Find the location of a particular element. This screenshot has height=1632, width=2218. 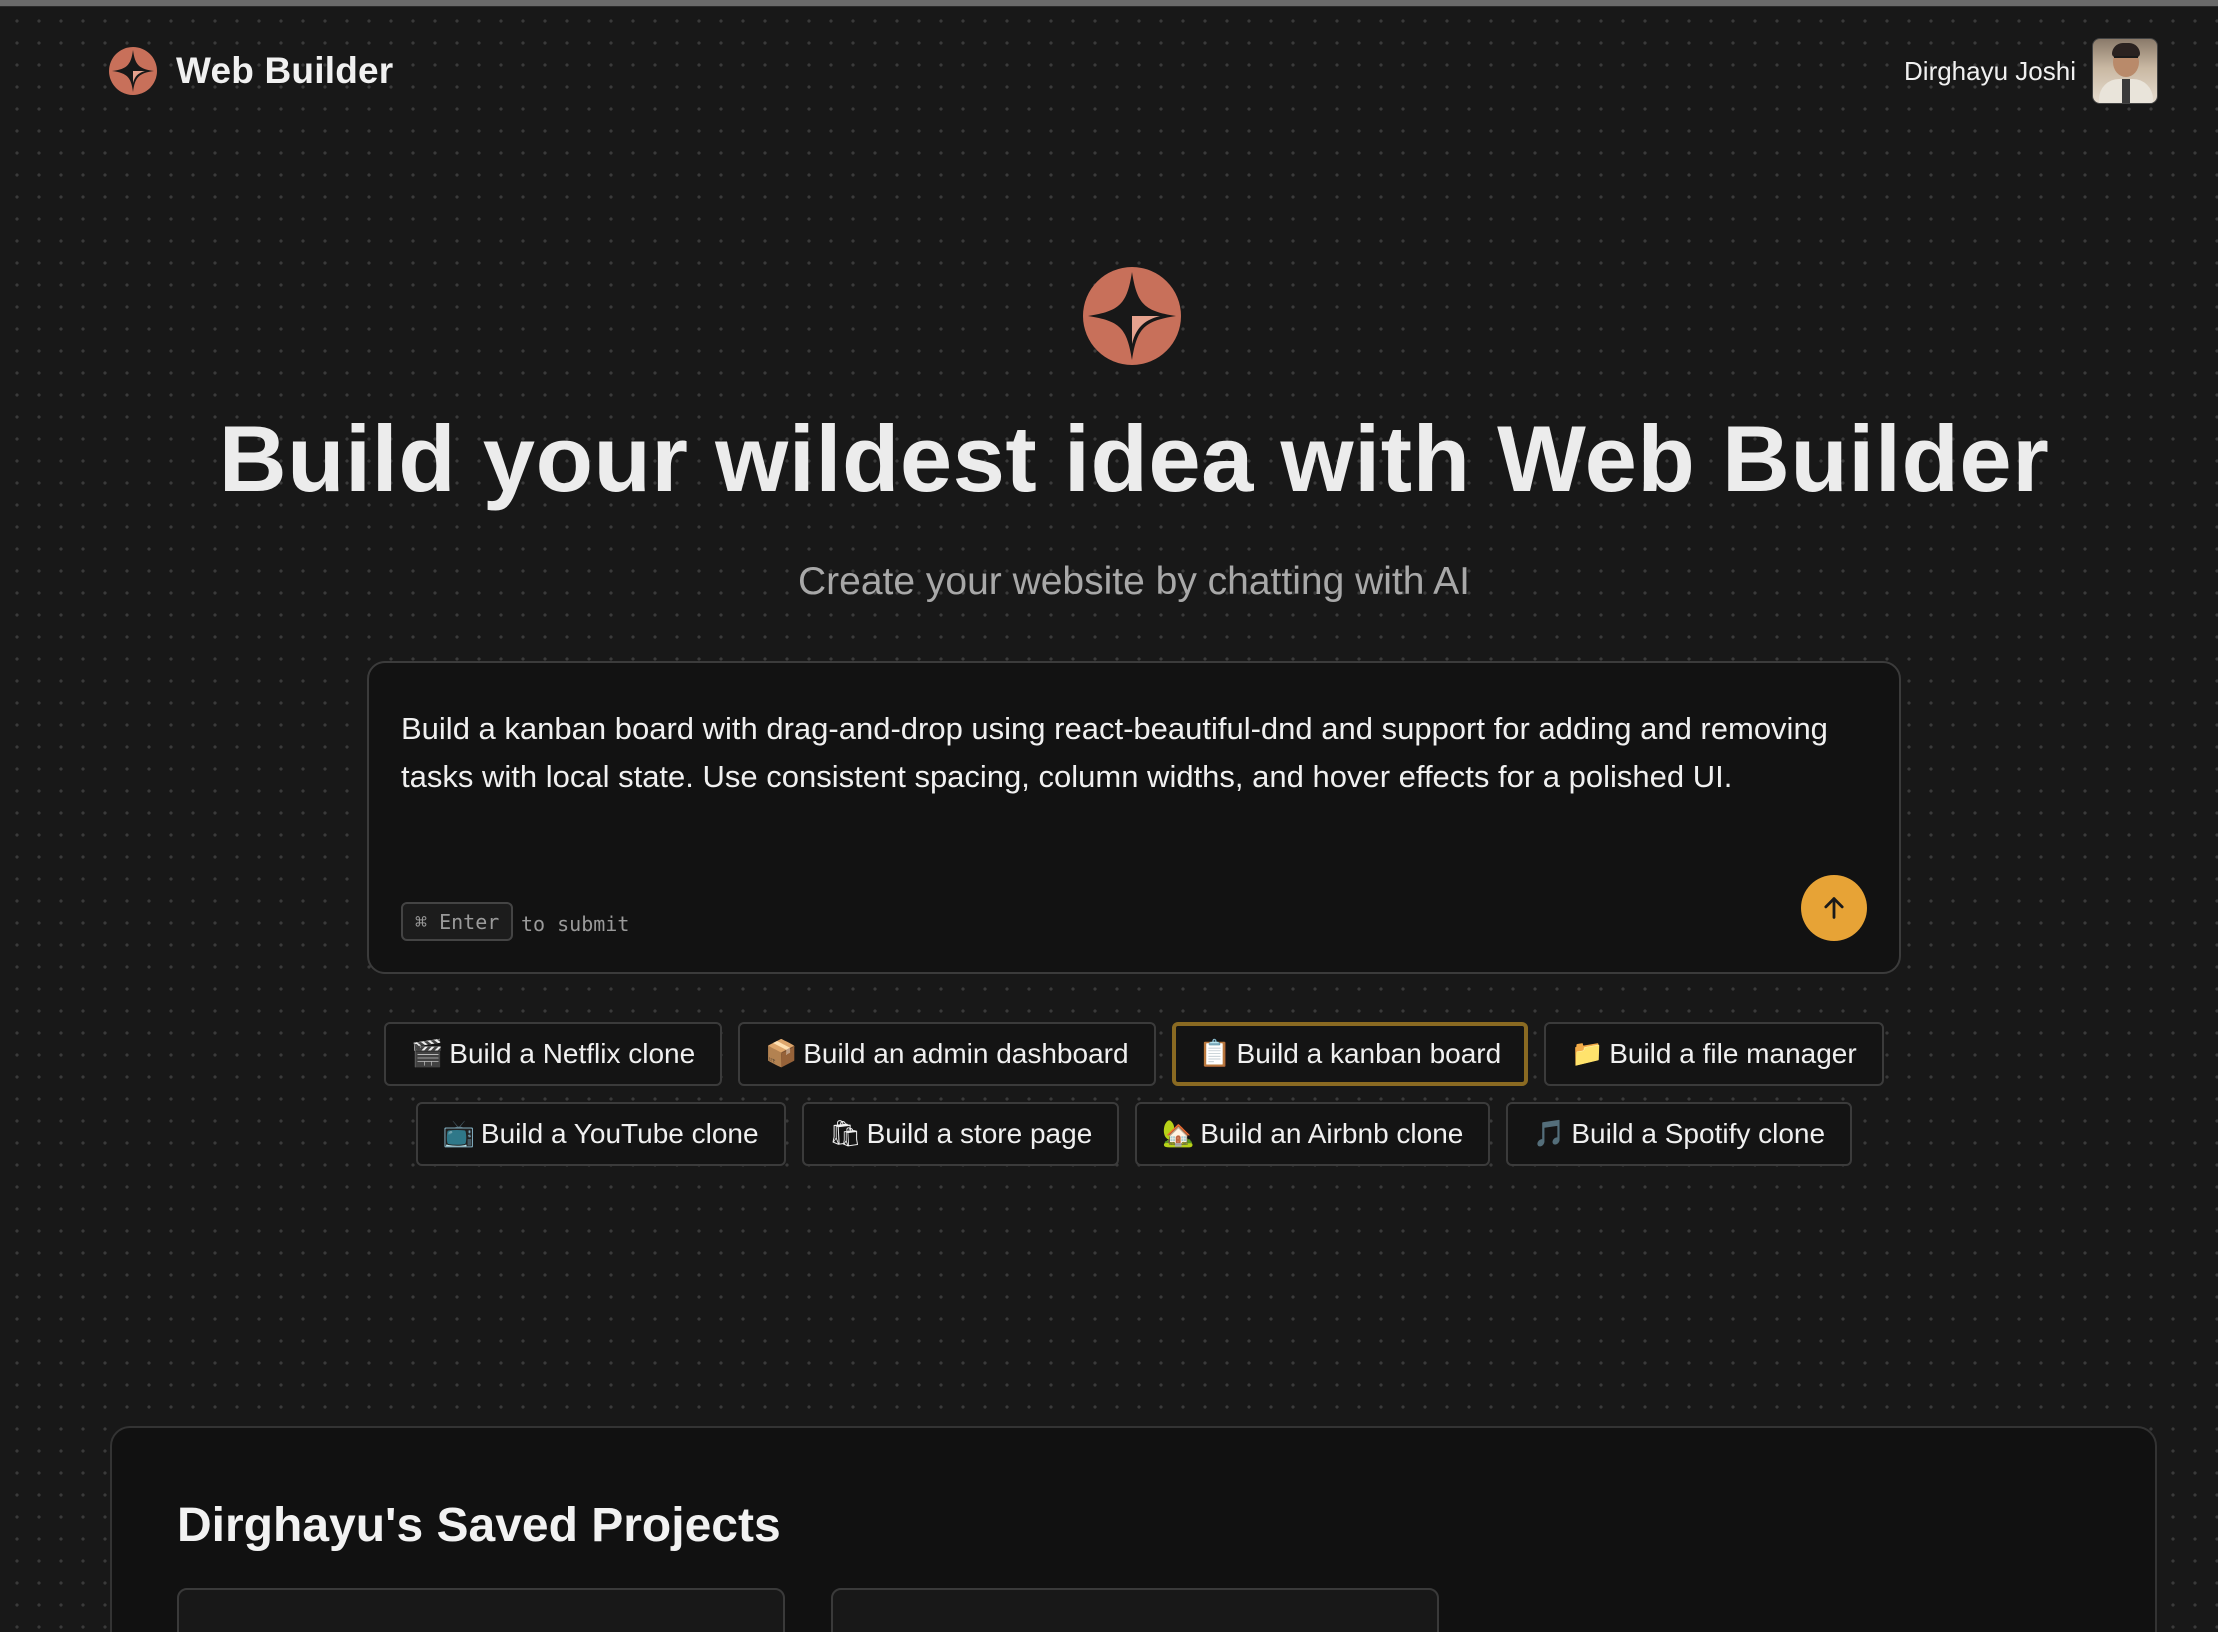

window-top-border is located at coordinates (1109, 3).